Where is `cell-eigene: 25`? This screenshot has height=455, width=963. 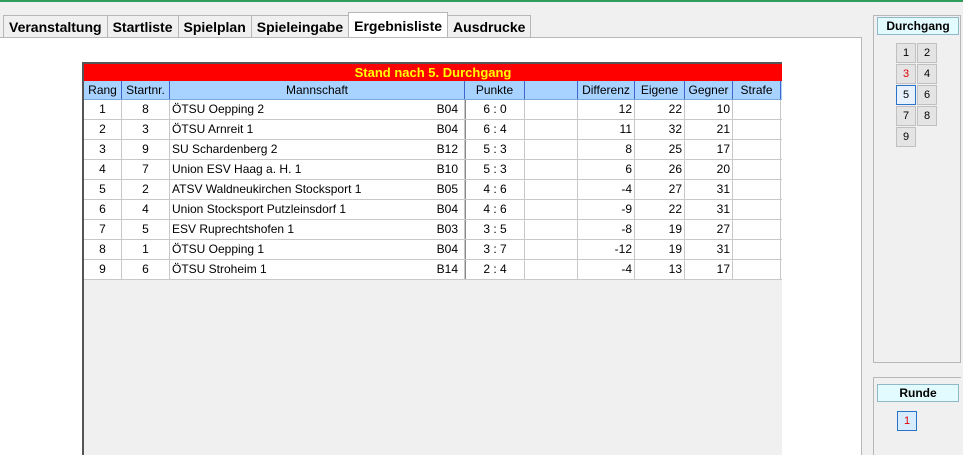
cell-eigene: 25 is located at coordinates (660, 149).